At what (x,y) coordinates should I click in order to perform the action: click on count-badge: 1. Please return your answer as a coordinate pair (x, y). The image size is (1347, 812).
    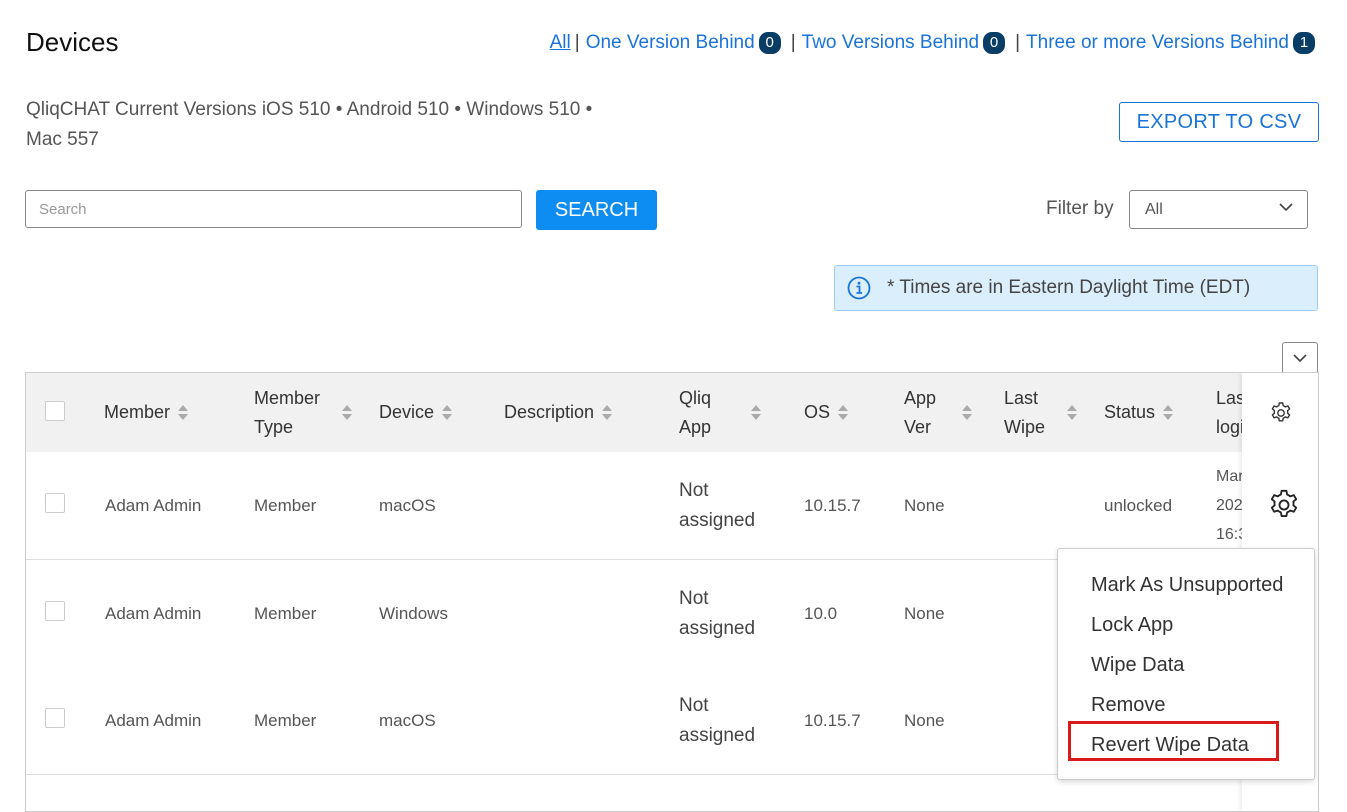
    Looking at the image, I should click on (1304, 43).